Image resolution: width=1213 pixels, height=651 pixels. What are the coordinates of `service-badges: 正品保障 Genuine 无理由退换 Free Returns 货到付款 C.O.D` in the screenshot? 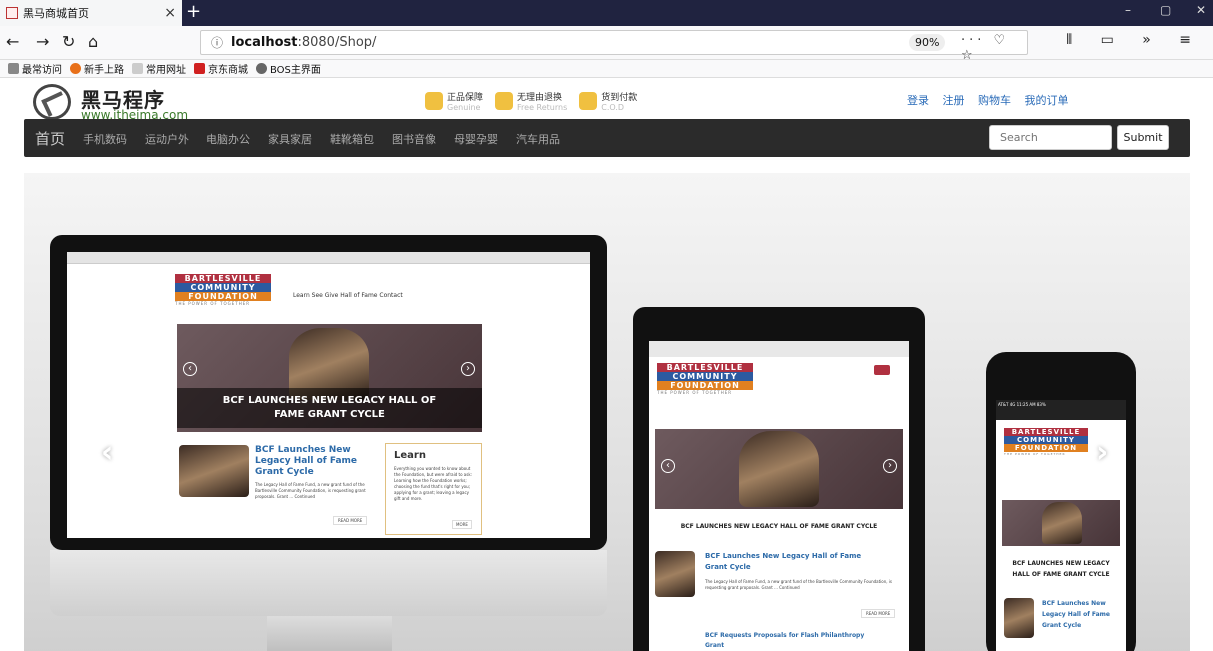 It's located at (531, 101).